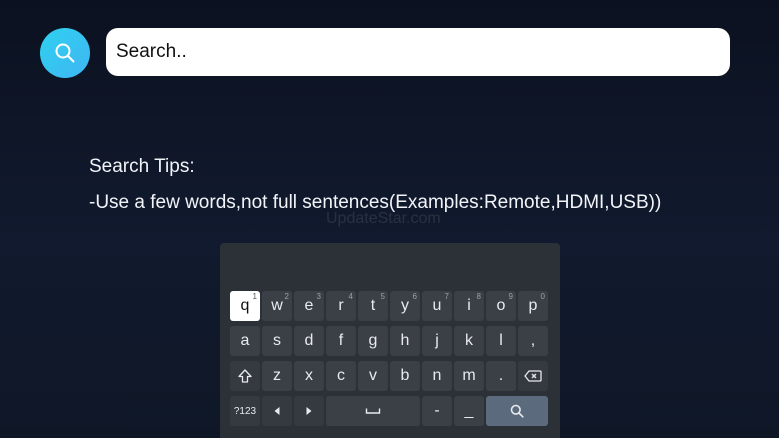 This screenshot has height=438, width=779. I want to click on key-r: r 4, so click(341, 306).